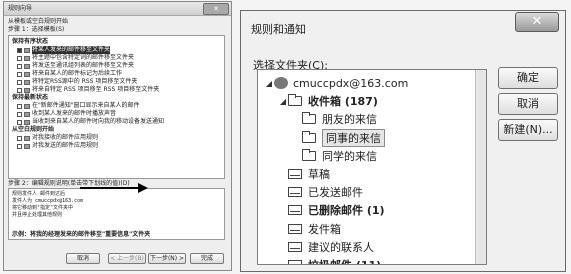  What do you see at coordinates (127, 258) in the screenshot?
I see `back-button: < 上一步(B)` at bounding box center [127, 258].